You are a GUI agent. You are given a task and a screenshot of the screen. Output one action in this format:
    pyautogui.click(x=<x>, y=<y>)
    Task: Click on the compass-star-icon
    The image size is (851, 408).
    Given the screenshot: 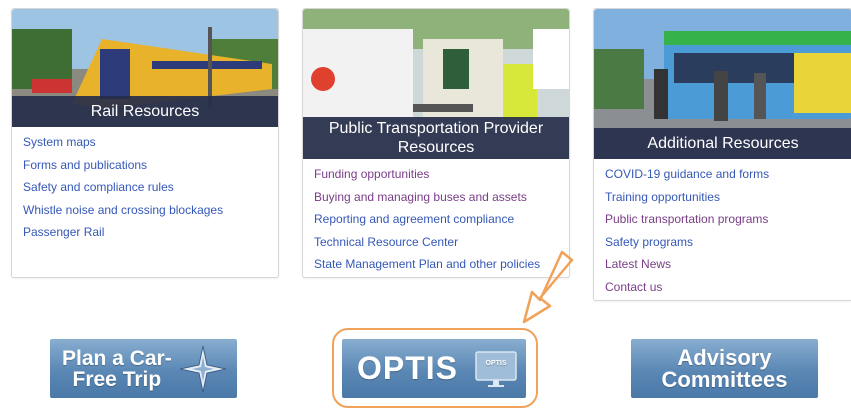 What is the action you would take?
    pyautogui.click(x=202, y=368)
    